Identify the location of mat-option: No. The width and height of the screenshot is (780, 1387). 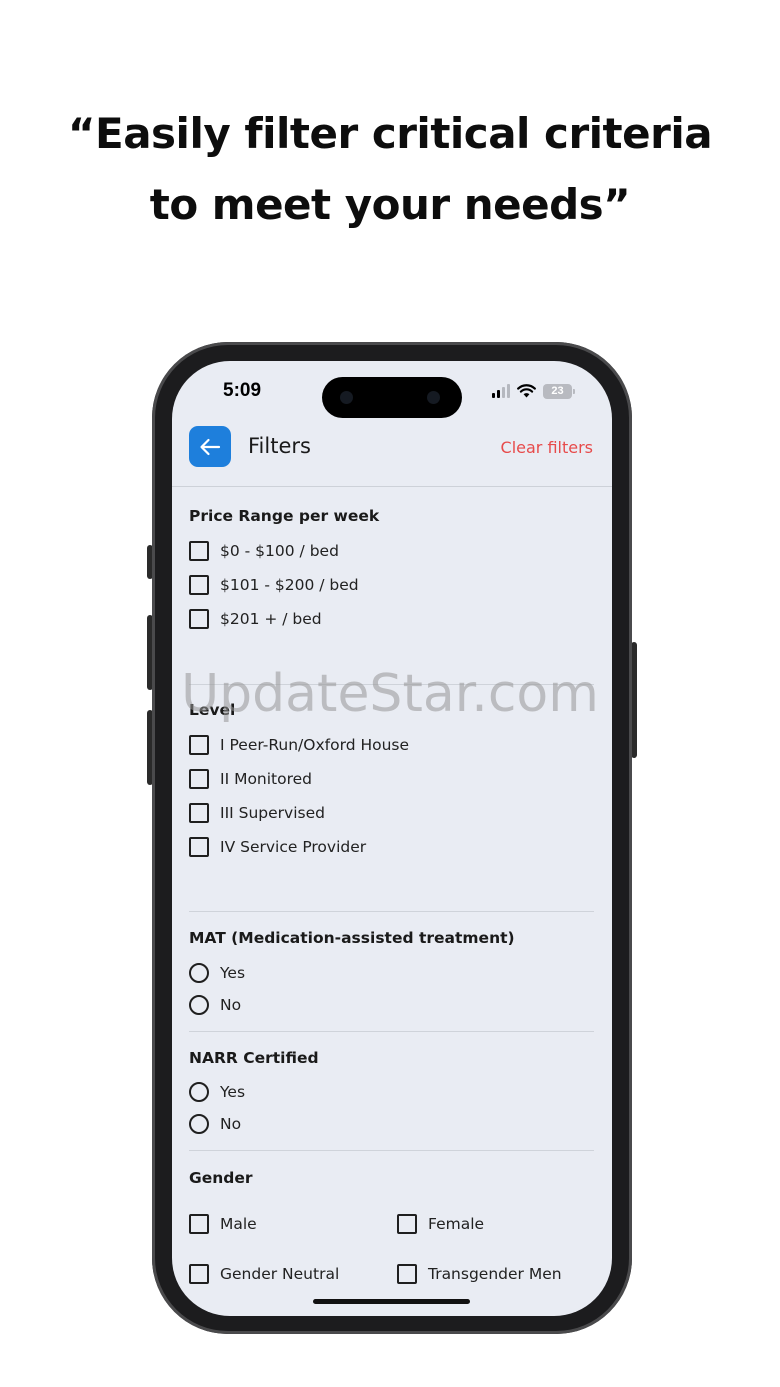
(215, 1005).